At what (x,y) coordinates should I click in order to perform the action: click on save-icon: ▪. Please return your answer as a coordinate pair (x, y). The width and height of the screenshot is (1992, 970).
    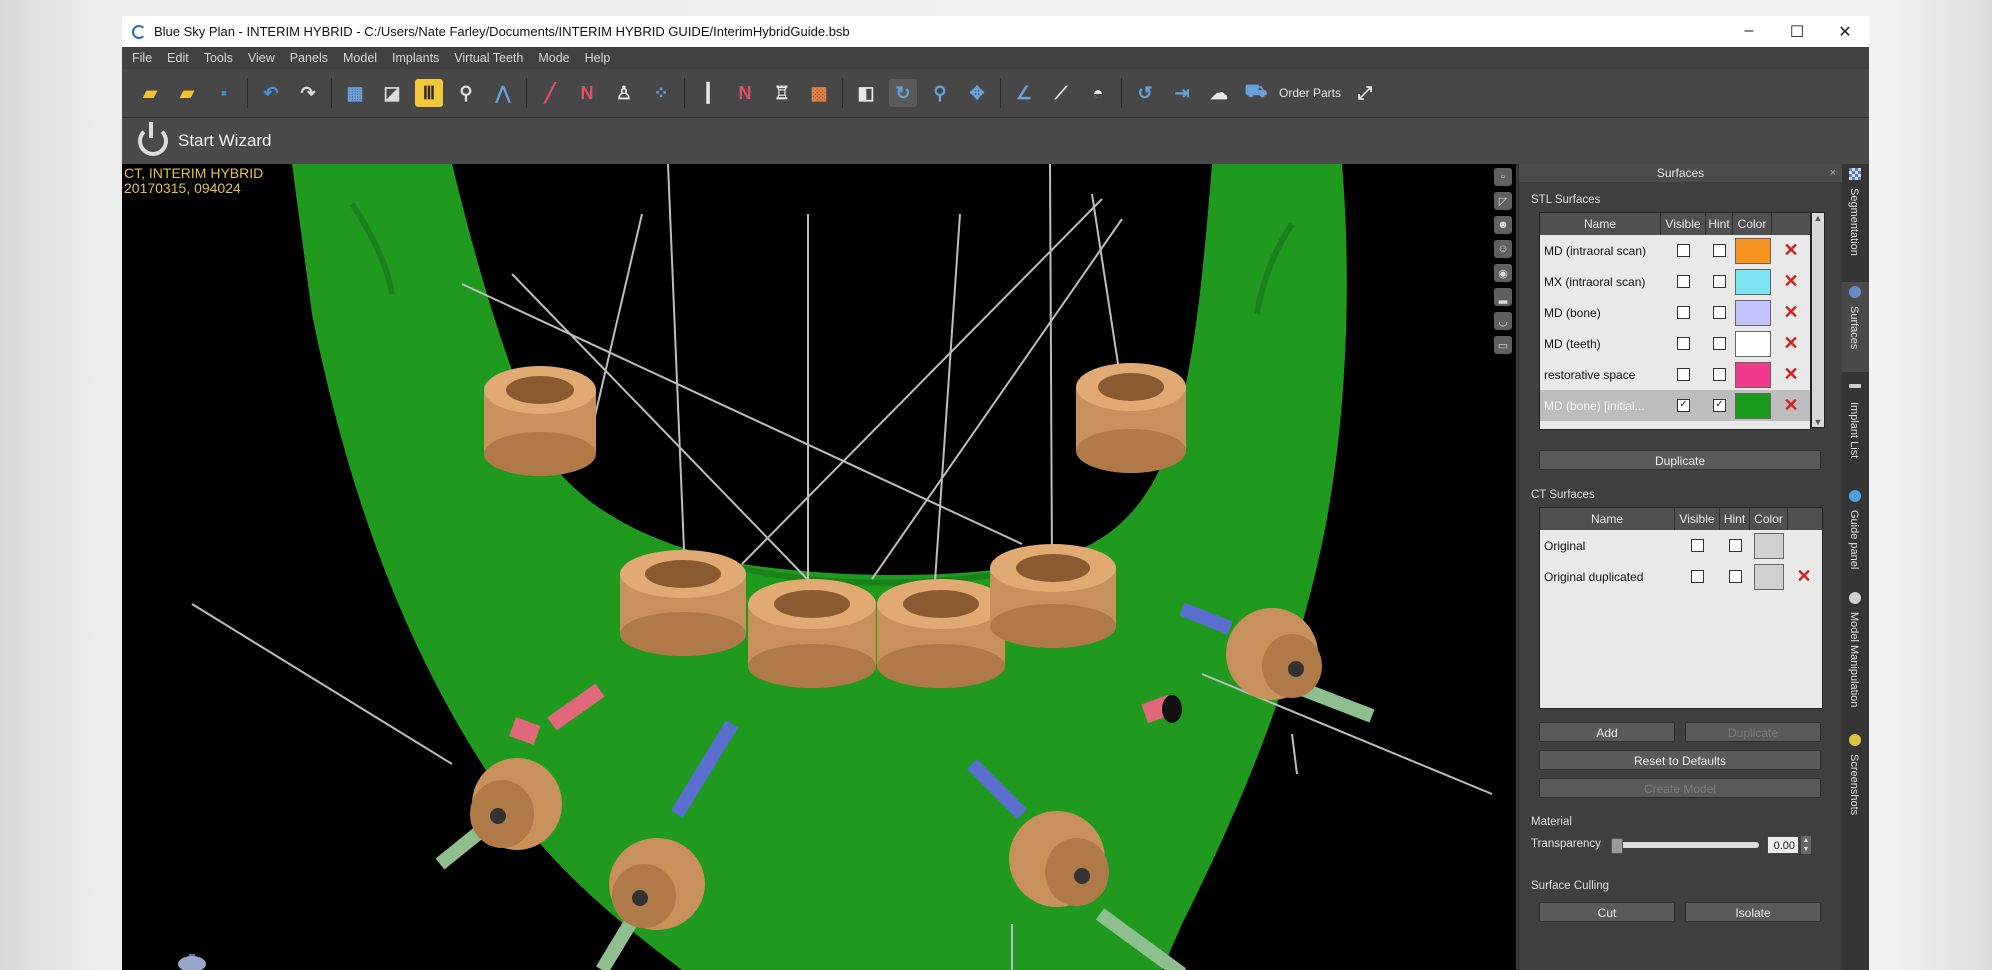
    Looking at the image, I should click on (224, 93).